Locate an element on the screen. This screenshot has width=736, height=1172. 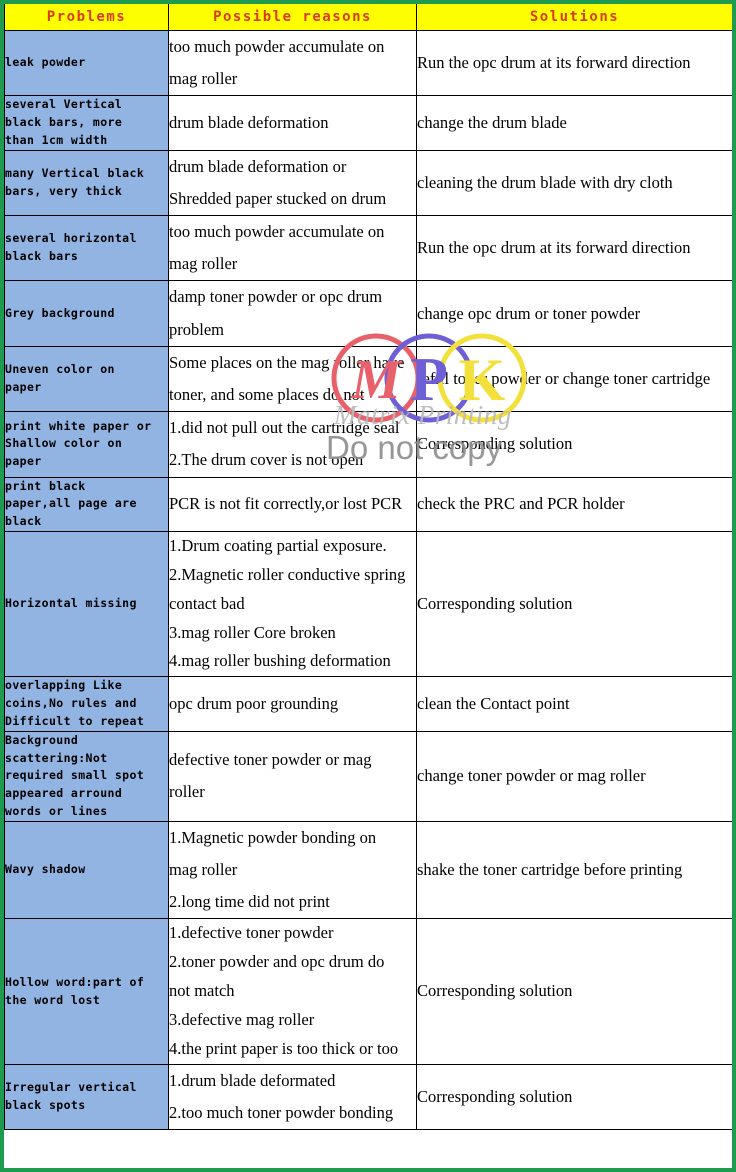
cell-problem-line: overlapping Like is located at coordinates (64, 685).